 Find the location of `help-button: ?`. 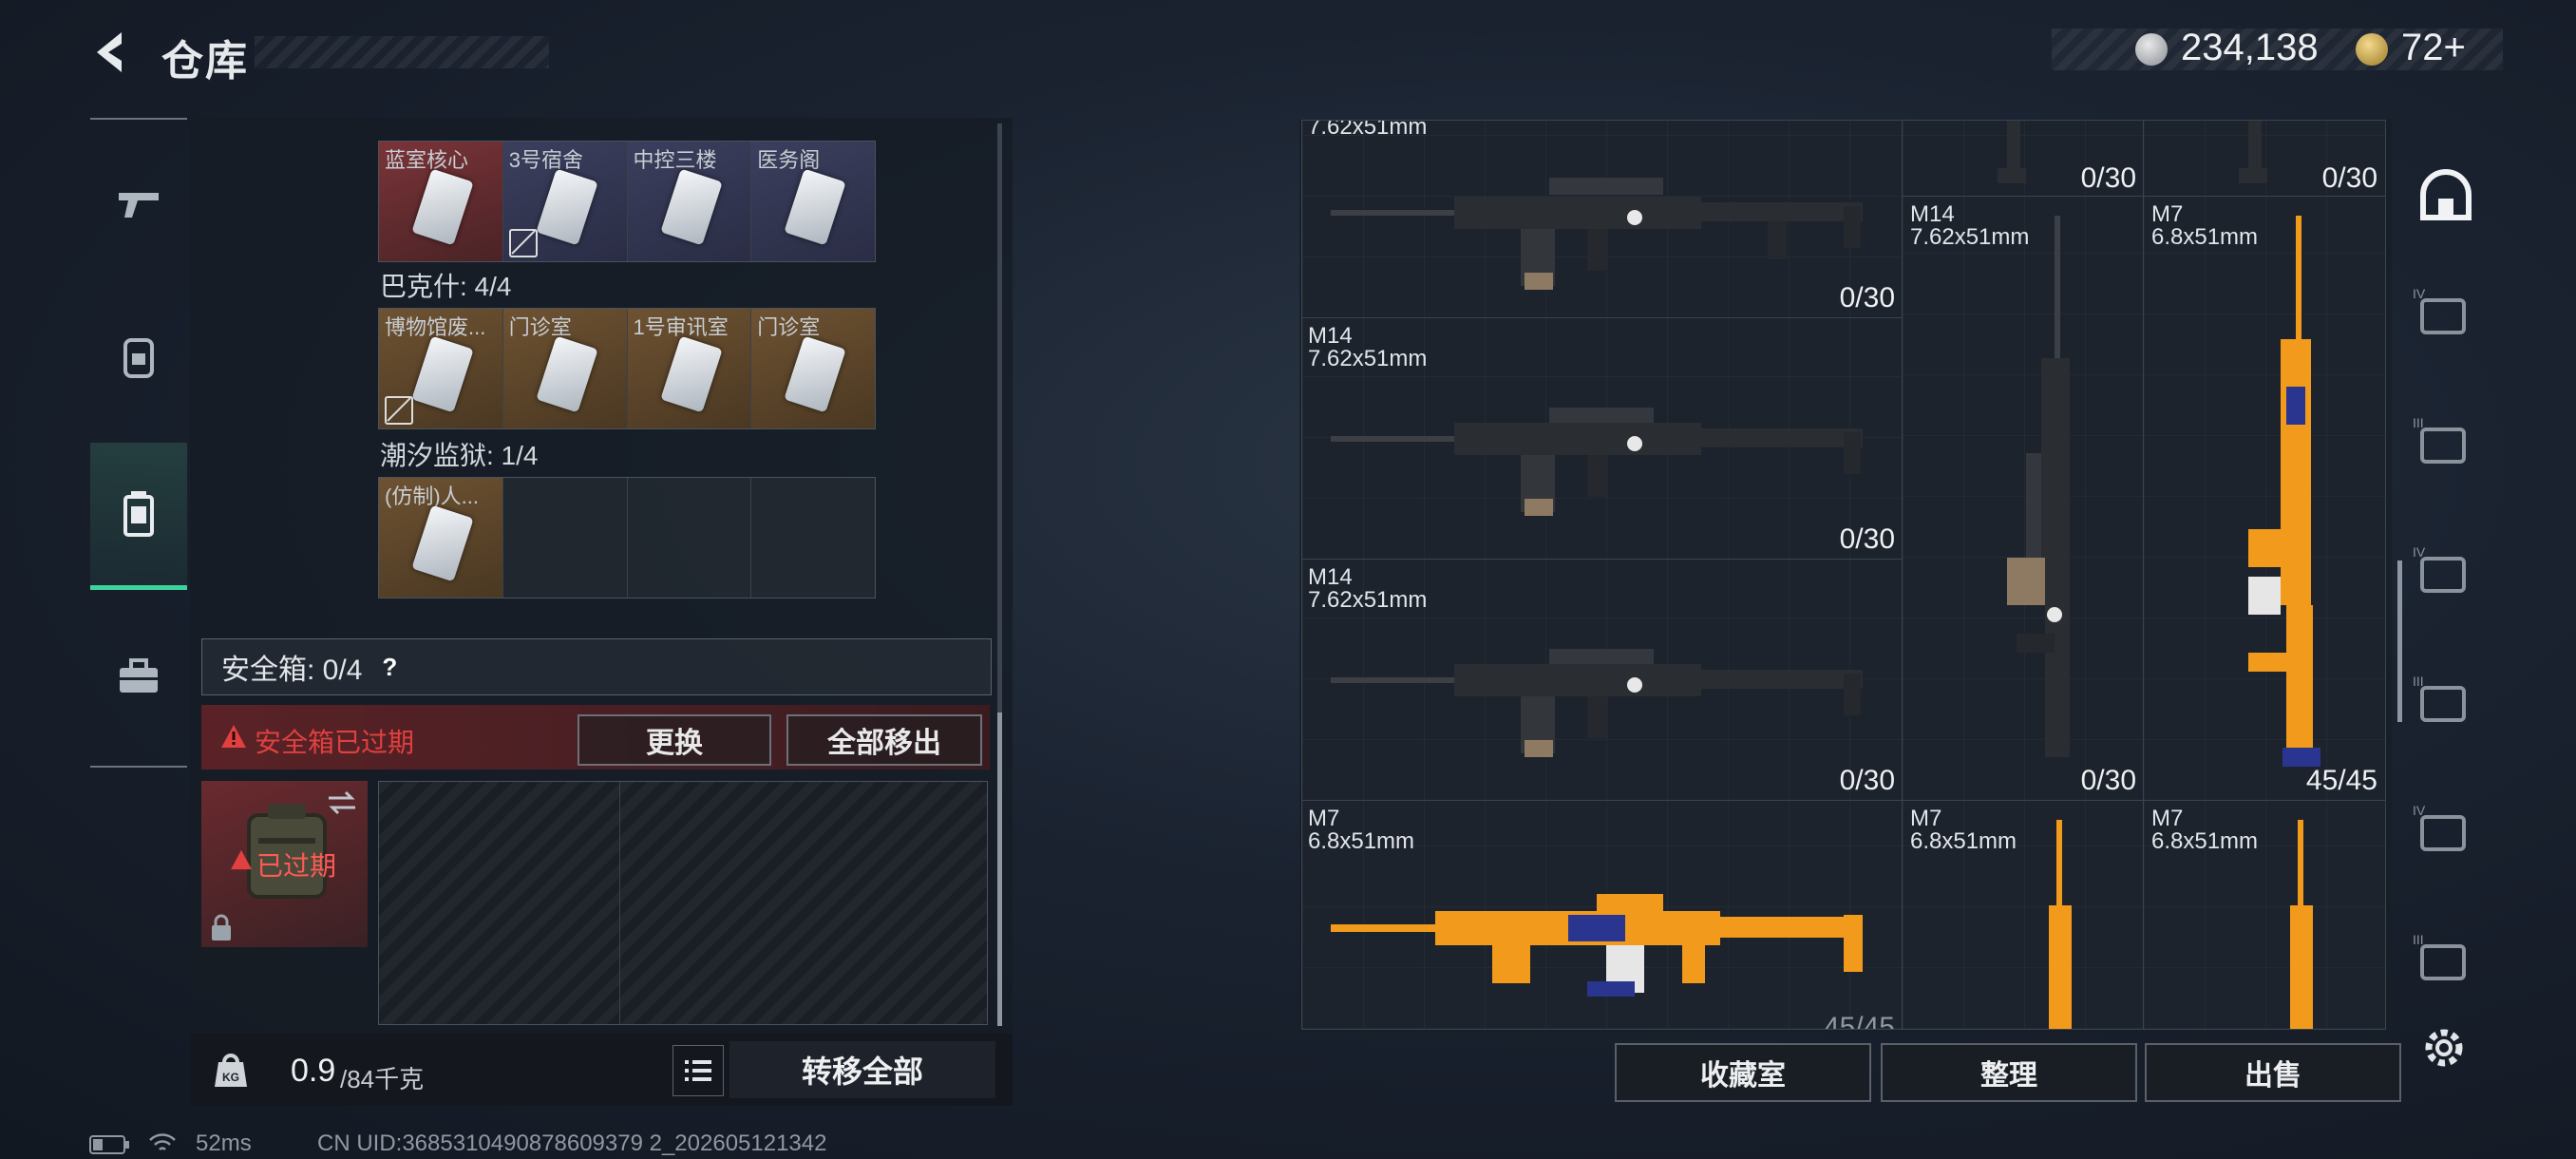

help-button: ? is located at coordinates (389, 667).